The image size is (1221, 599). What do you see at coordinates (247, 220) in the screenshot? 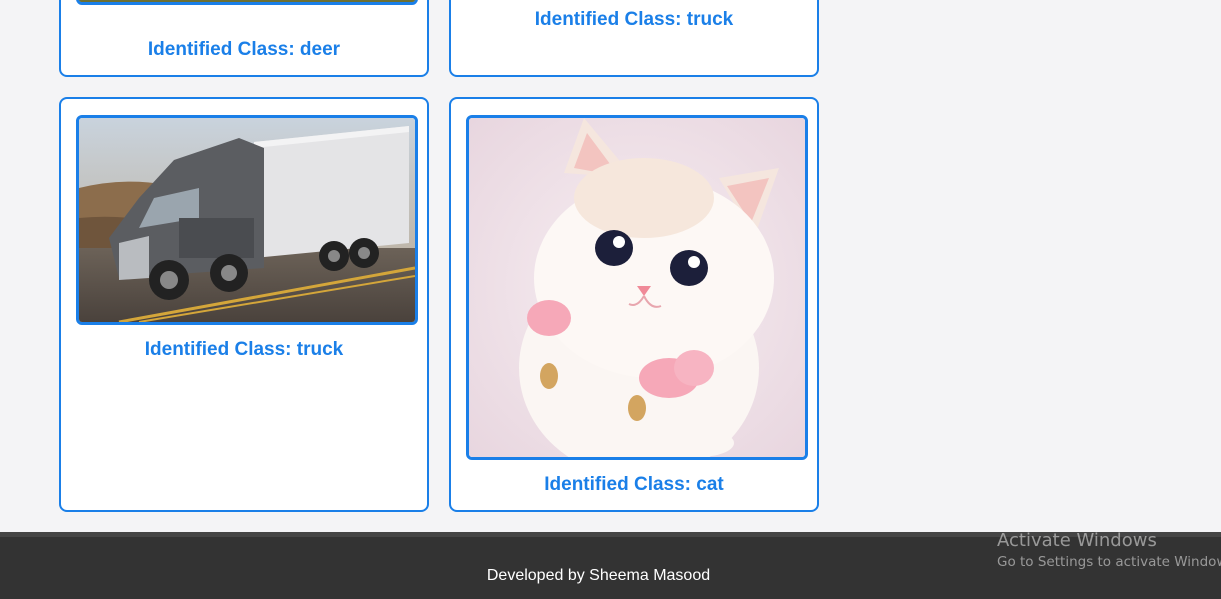
I see `truck-image` at bounding box center [247, 220].